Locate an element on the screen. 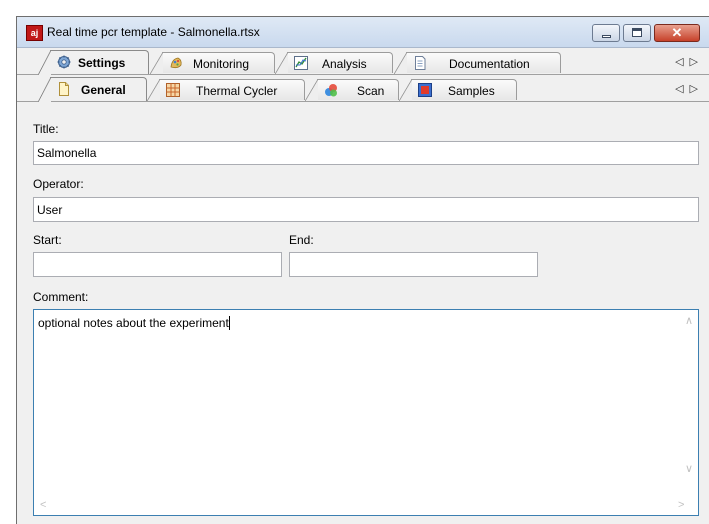 The width and height of the screenshot is (709, 524). tab-monitoring: Monitoring is located at coordinates (212, 63).